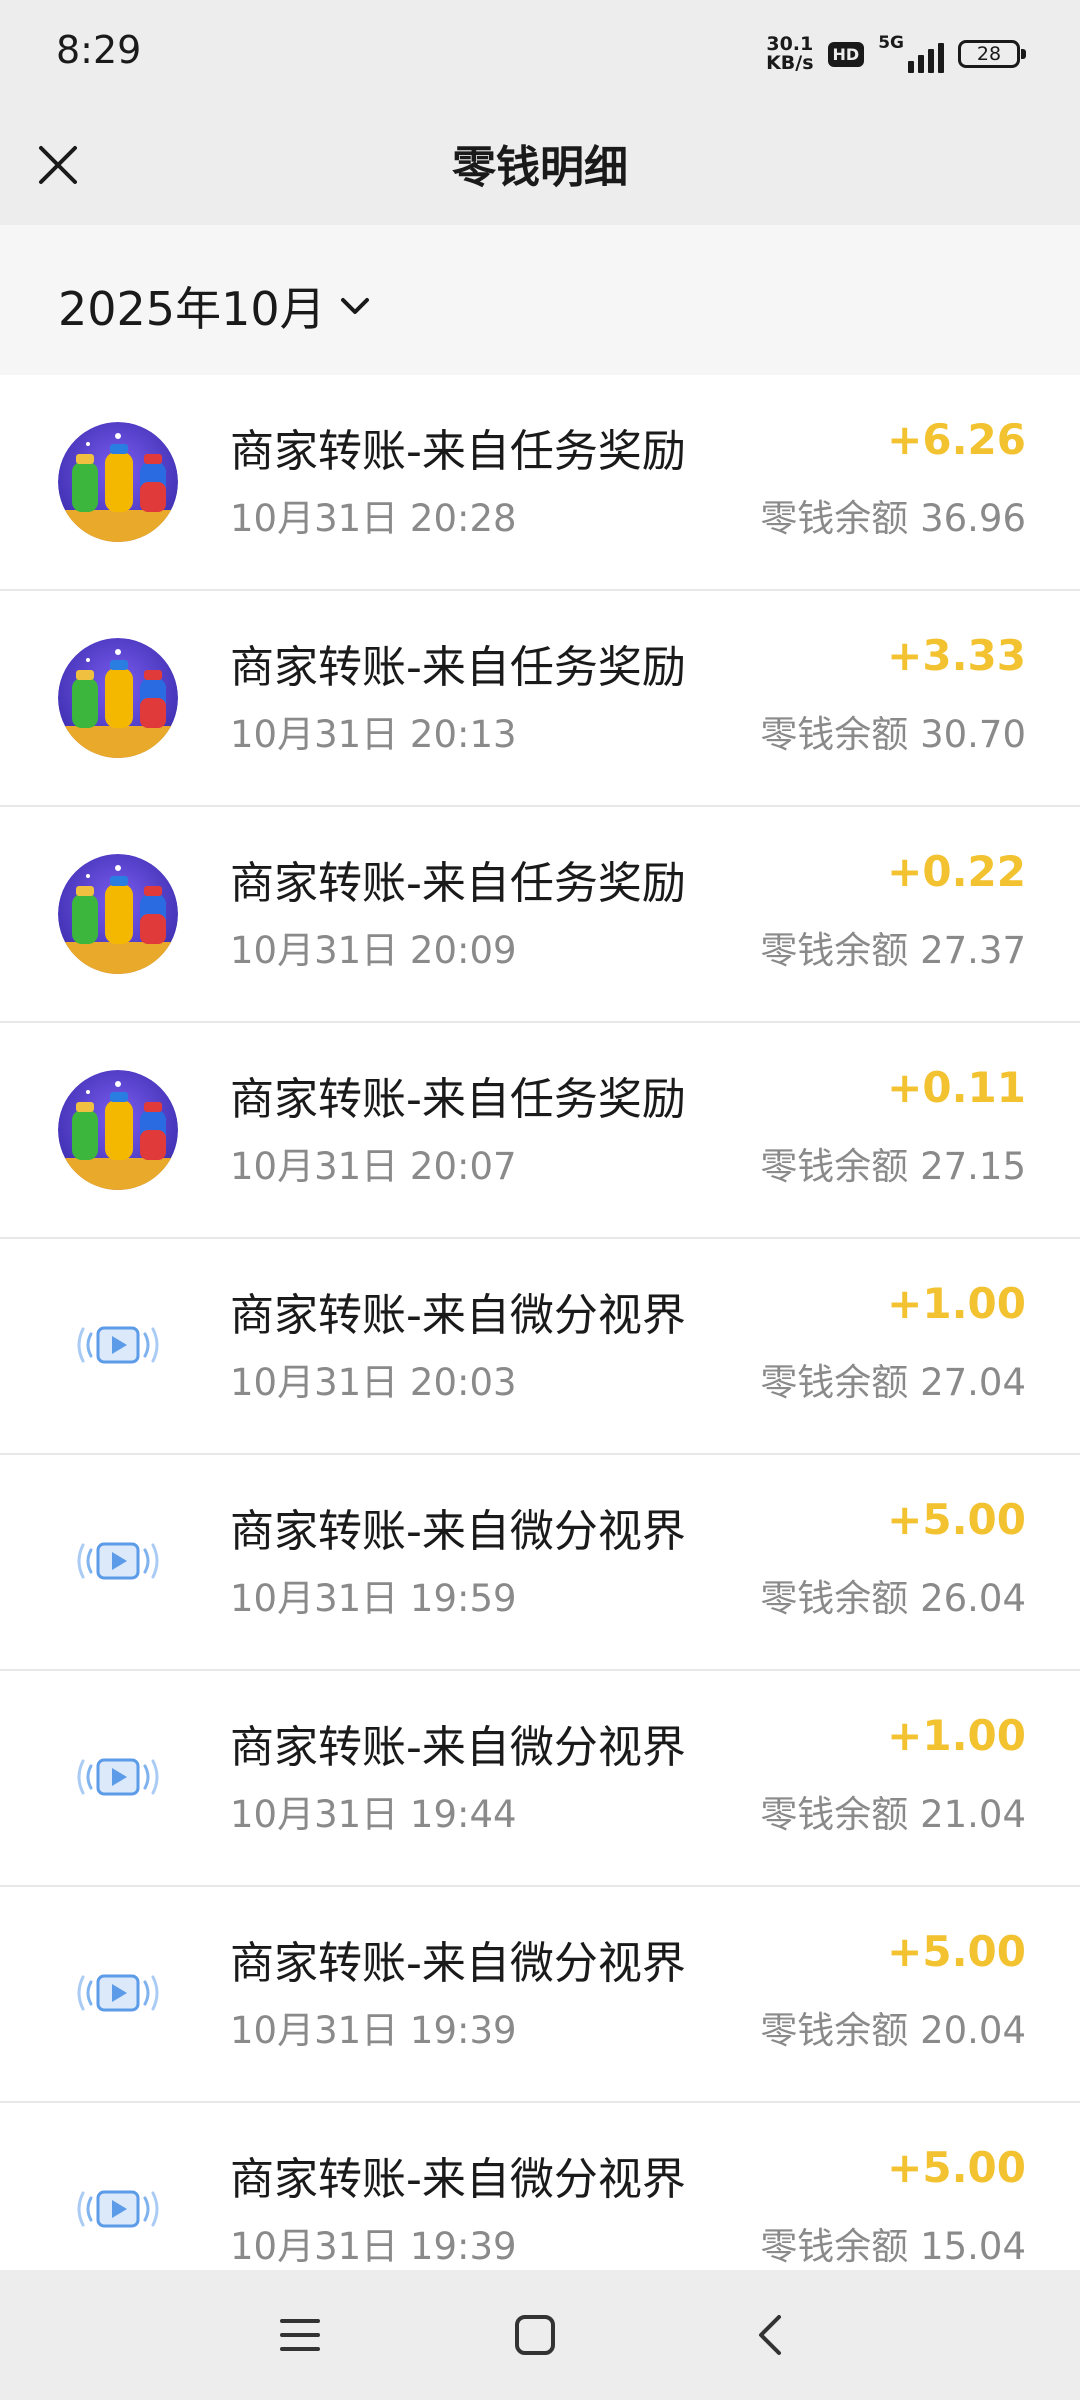 The image size is (1080, 2400). I want to click on back-button, so click(770, 2335).